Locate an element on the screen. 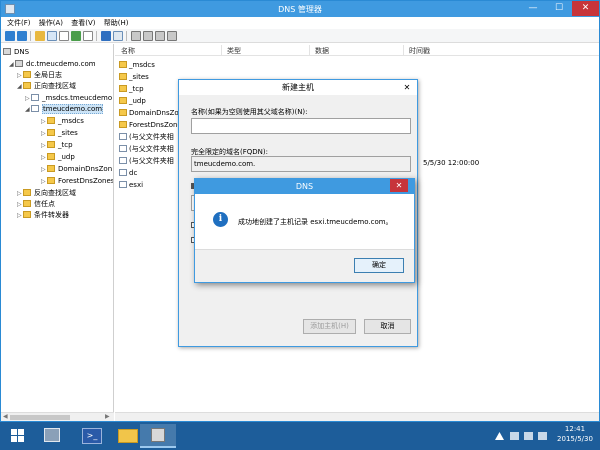 This screenshot has width=600, height=450. list-item: _tcp is located at coordinates (131, 89).